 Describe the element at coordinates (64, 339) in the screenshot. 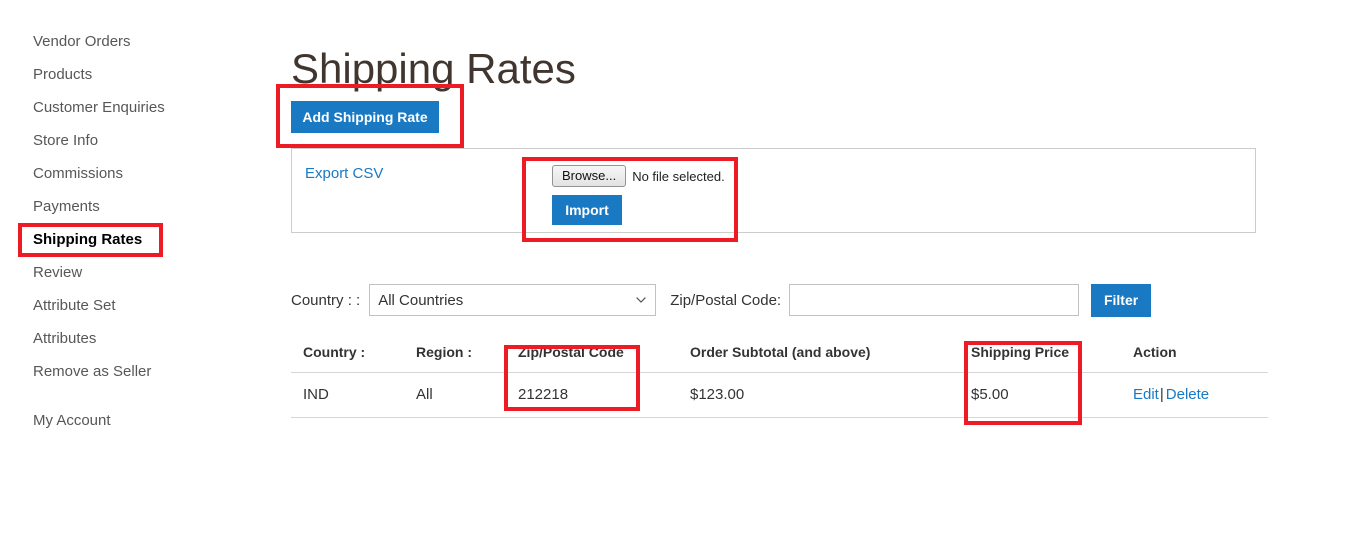

I see `sidebar-item-attributes: Attributes` at that location.